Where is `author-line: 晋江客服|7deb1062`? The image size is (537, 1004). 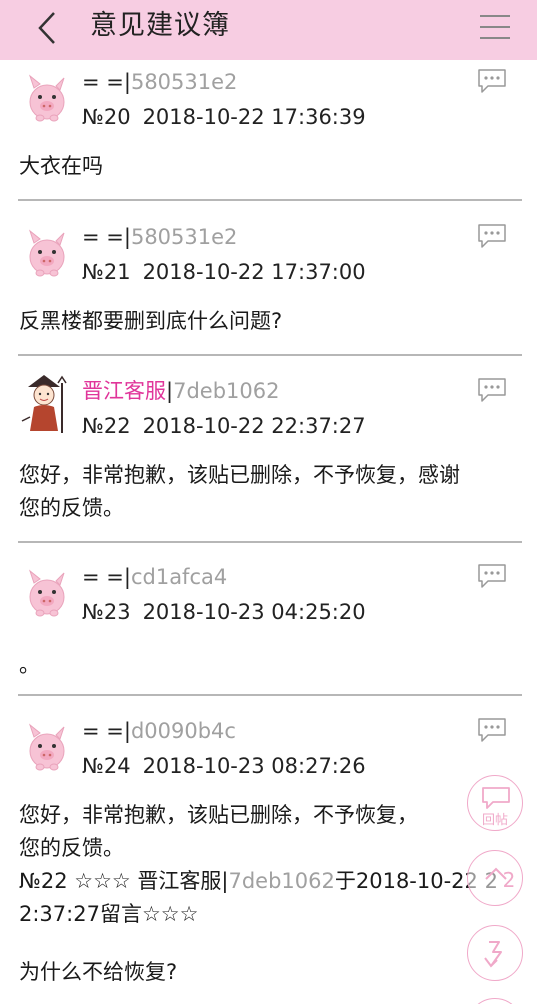
author-line: 晋江客服|7deb1062 is located at coordinates (180, 391).